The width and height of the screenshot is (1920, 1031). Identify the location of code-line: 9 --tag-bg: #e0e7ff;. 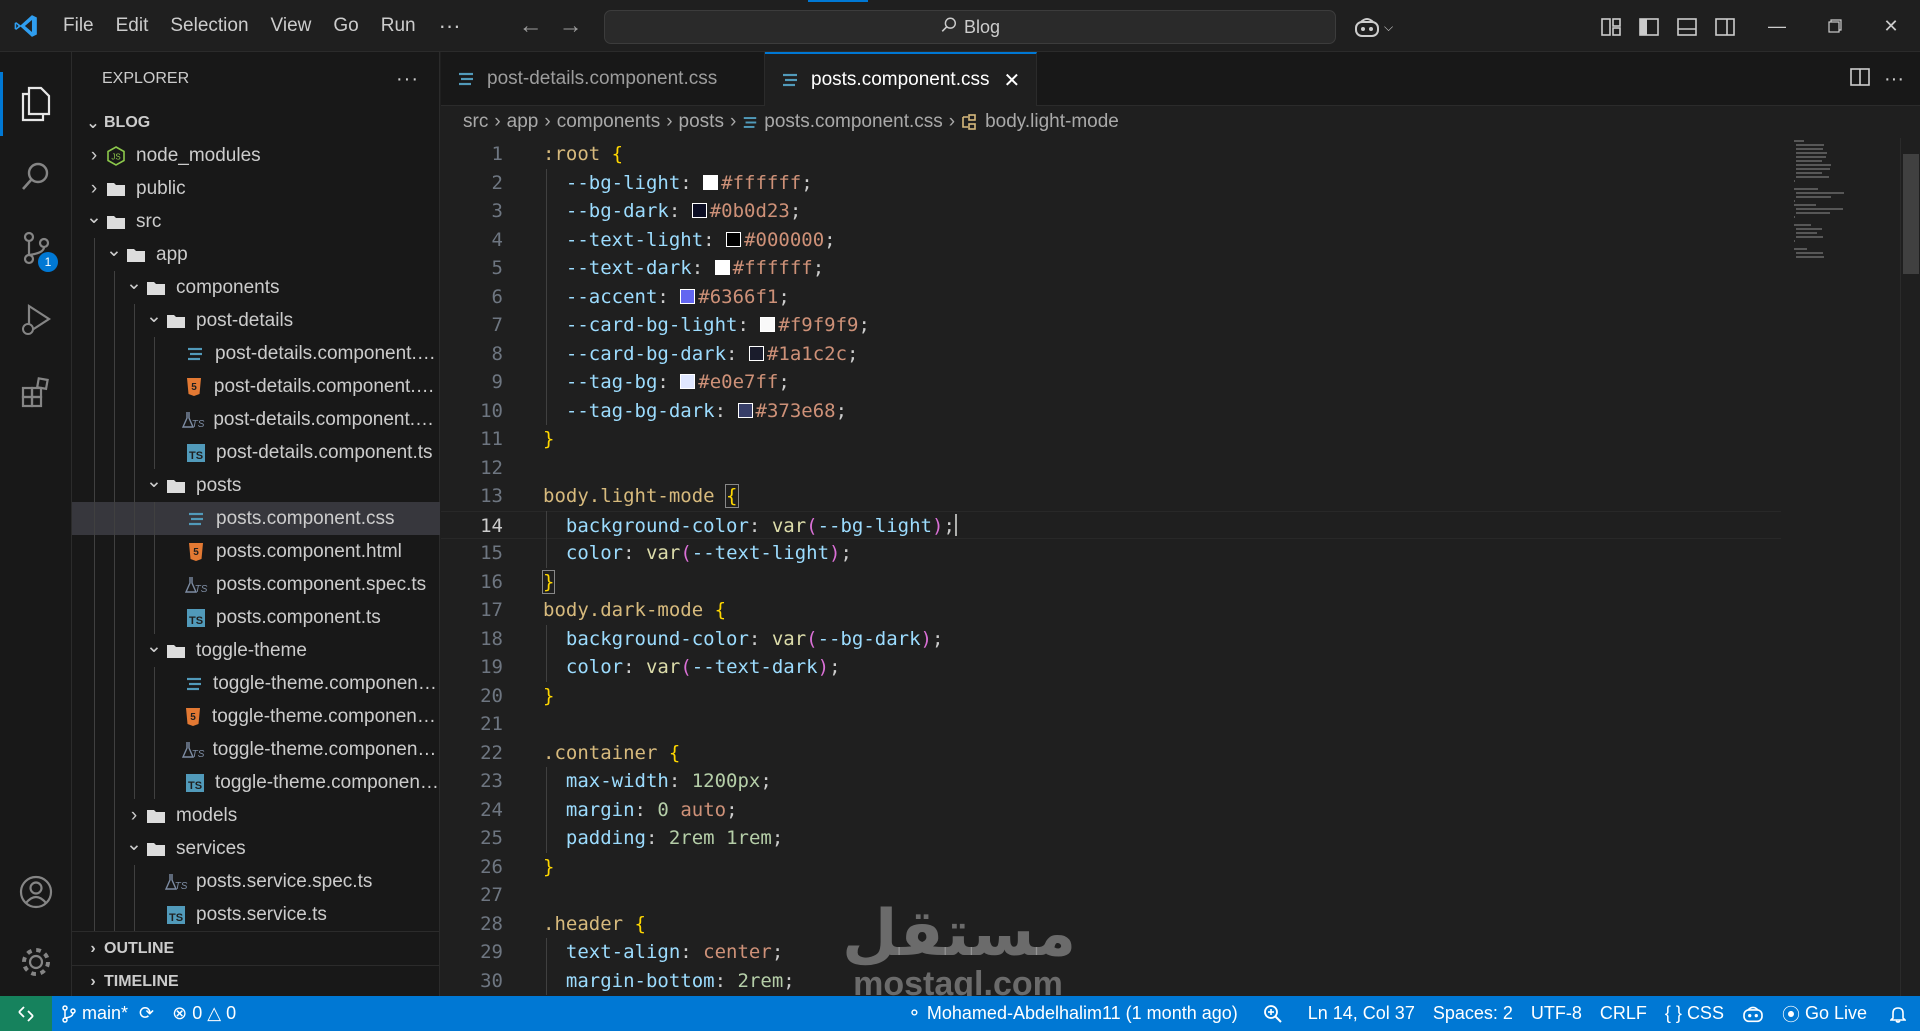
(1111, 382).